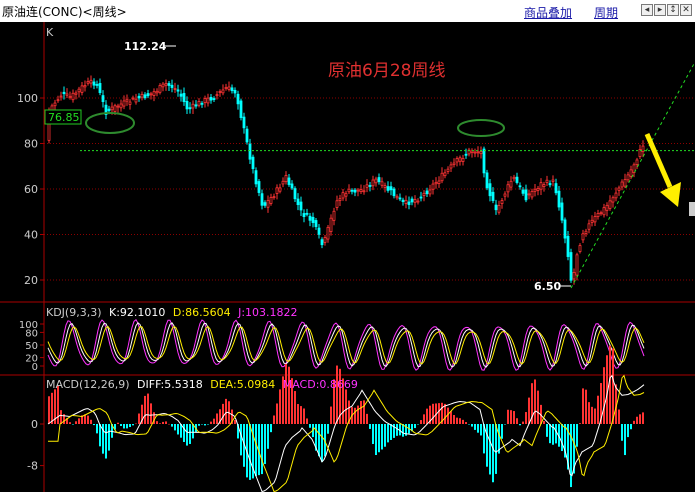 The height and width of the screenshot is (492, 695). What do you see at coordinates (145, 46) in the screenshot?
I see `high-price-label: 112.24` at bounding box center [145, 46].